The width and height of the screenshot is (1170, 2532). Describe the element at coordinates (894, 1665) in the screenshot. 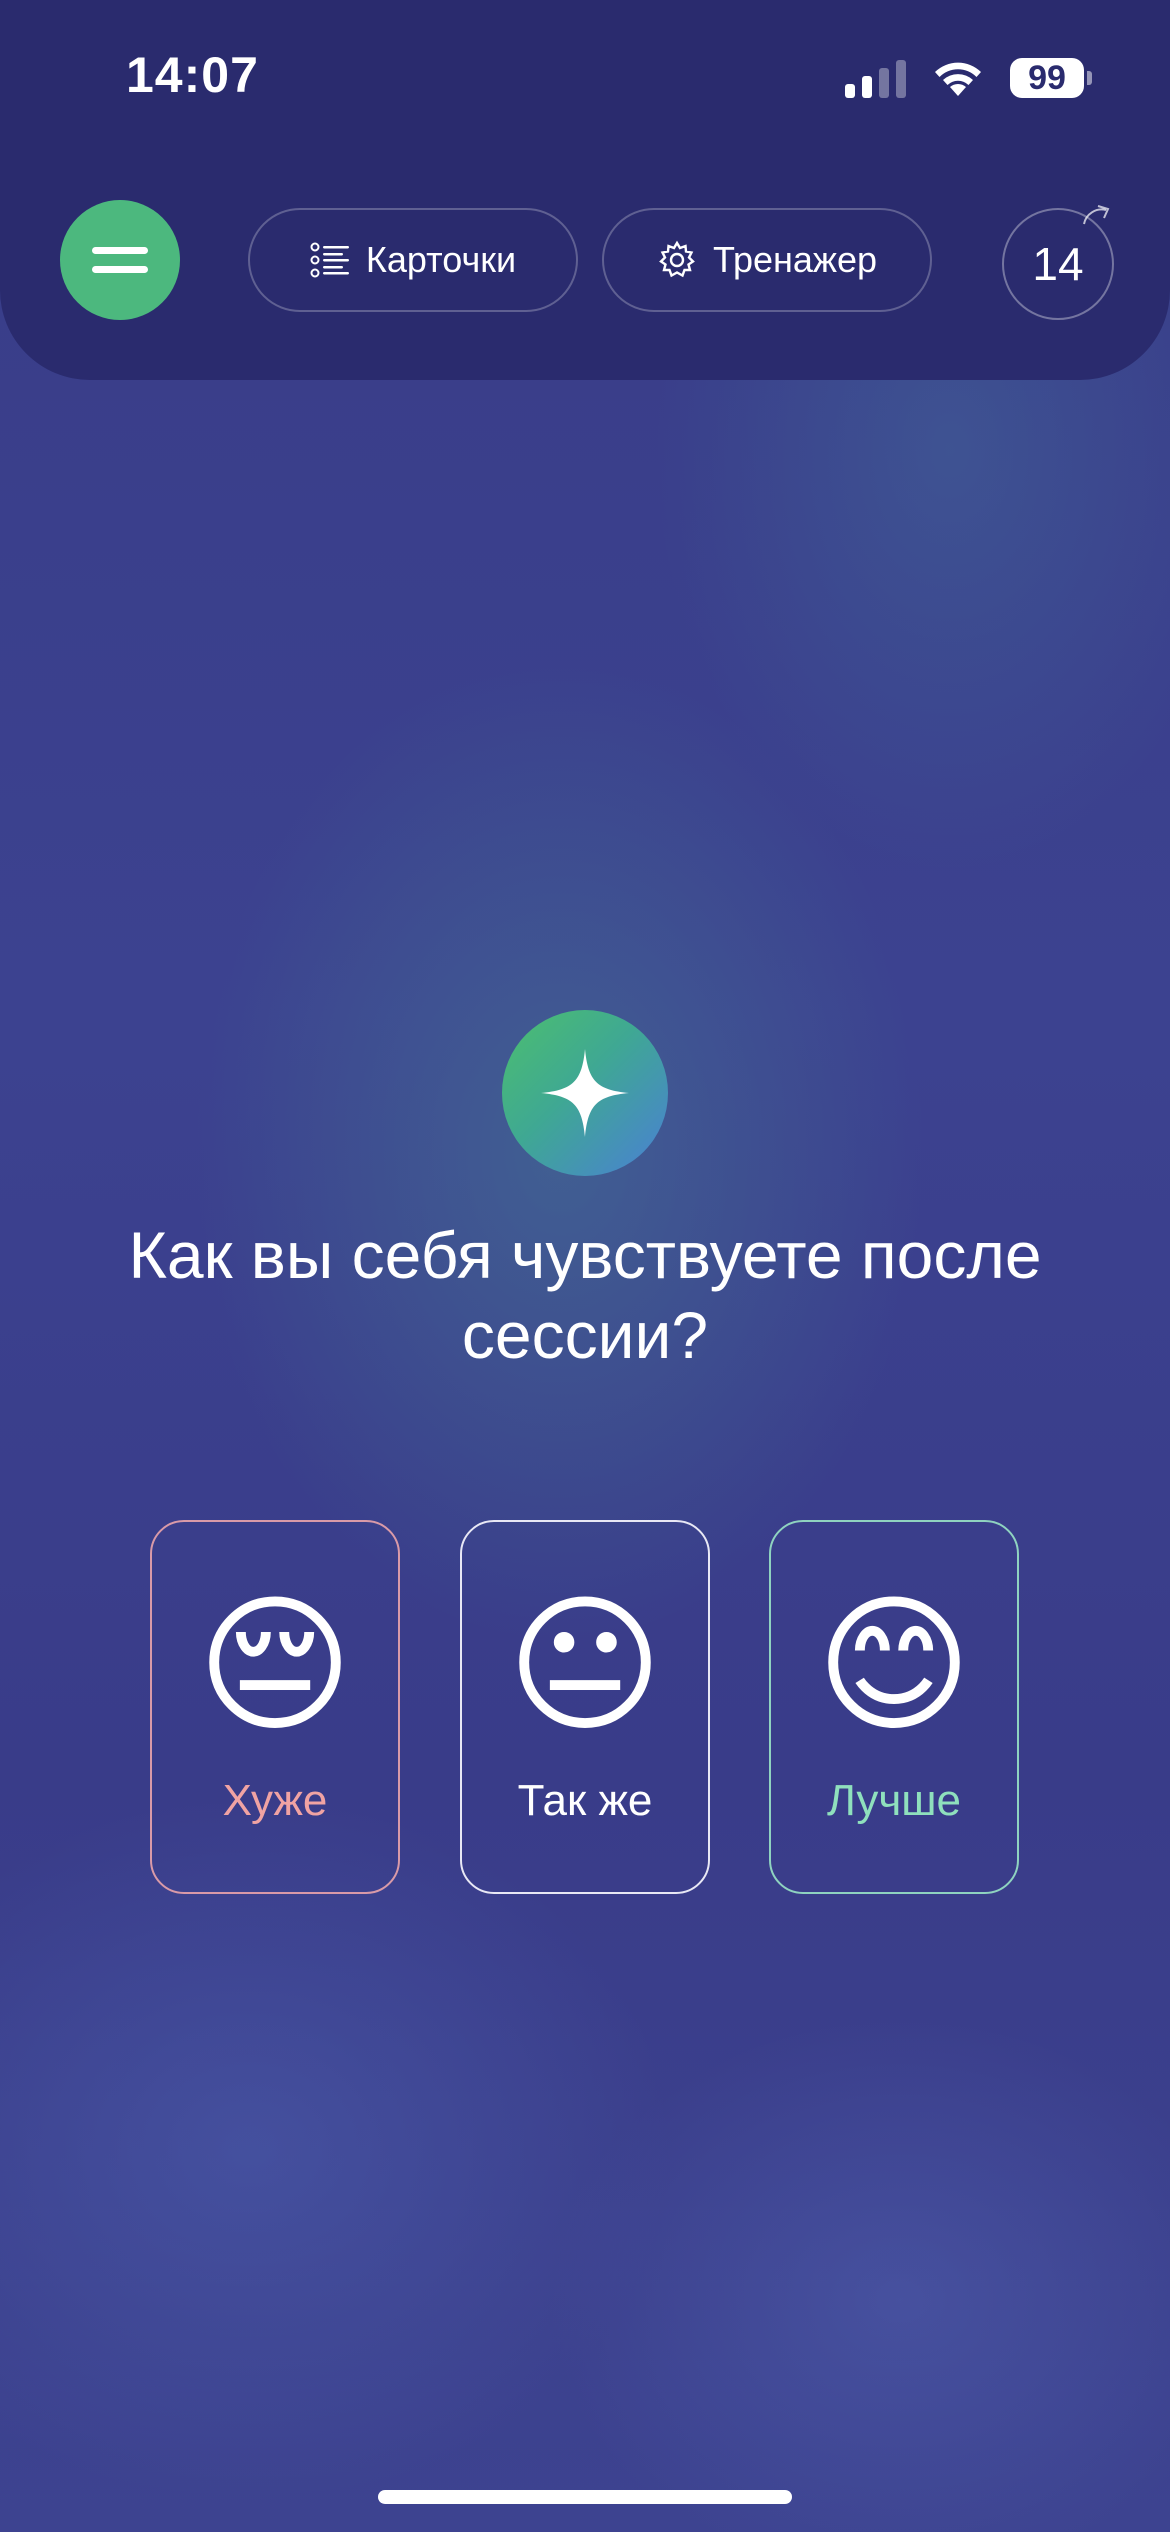

I see `smiling-face-icon: 😊` at that location.